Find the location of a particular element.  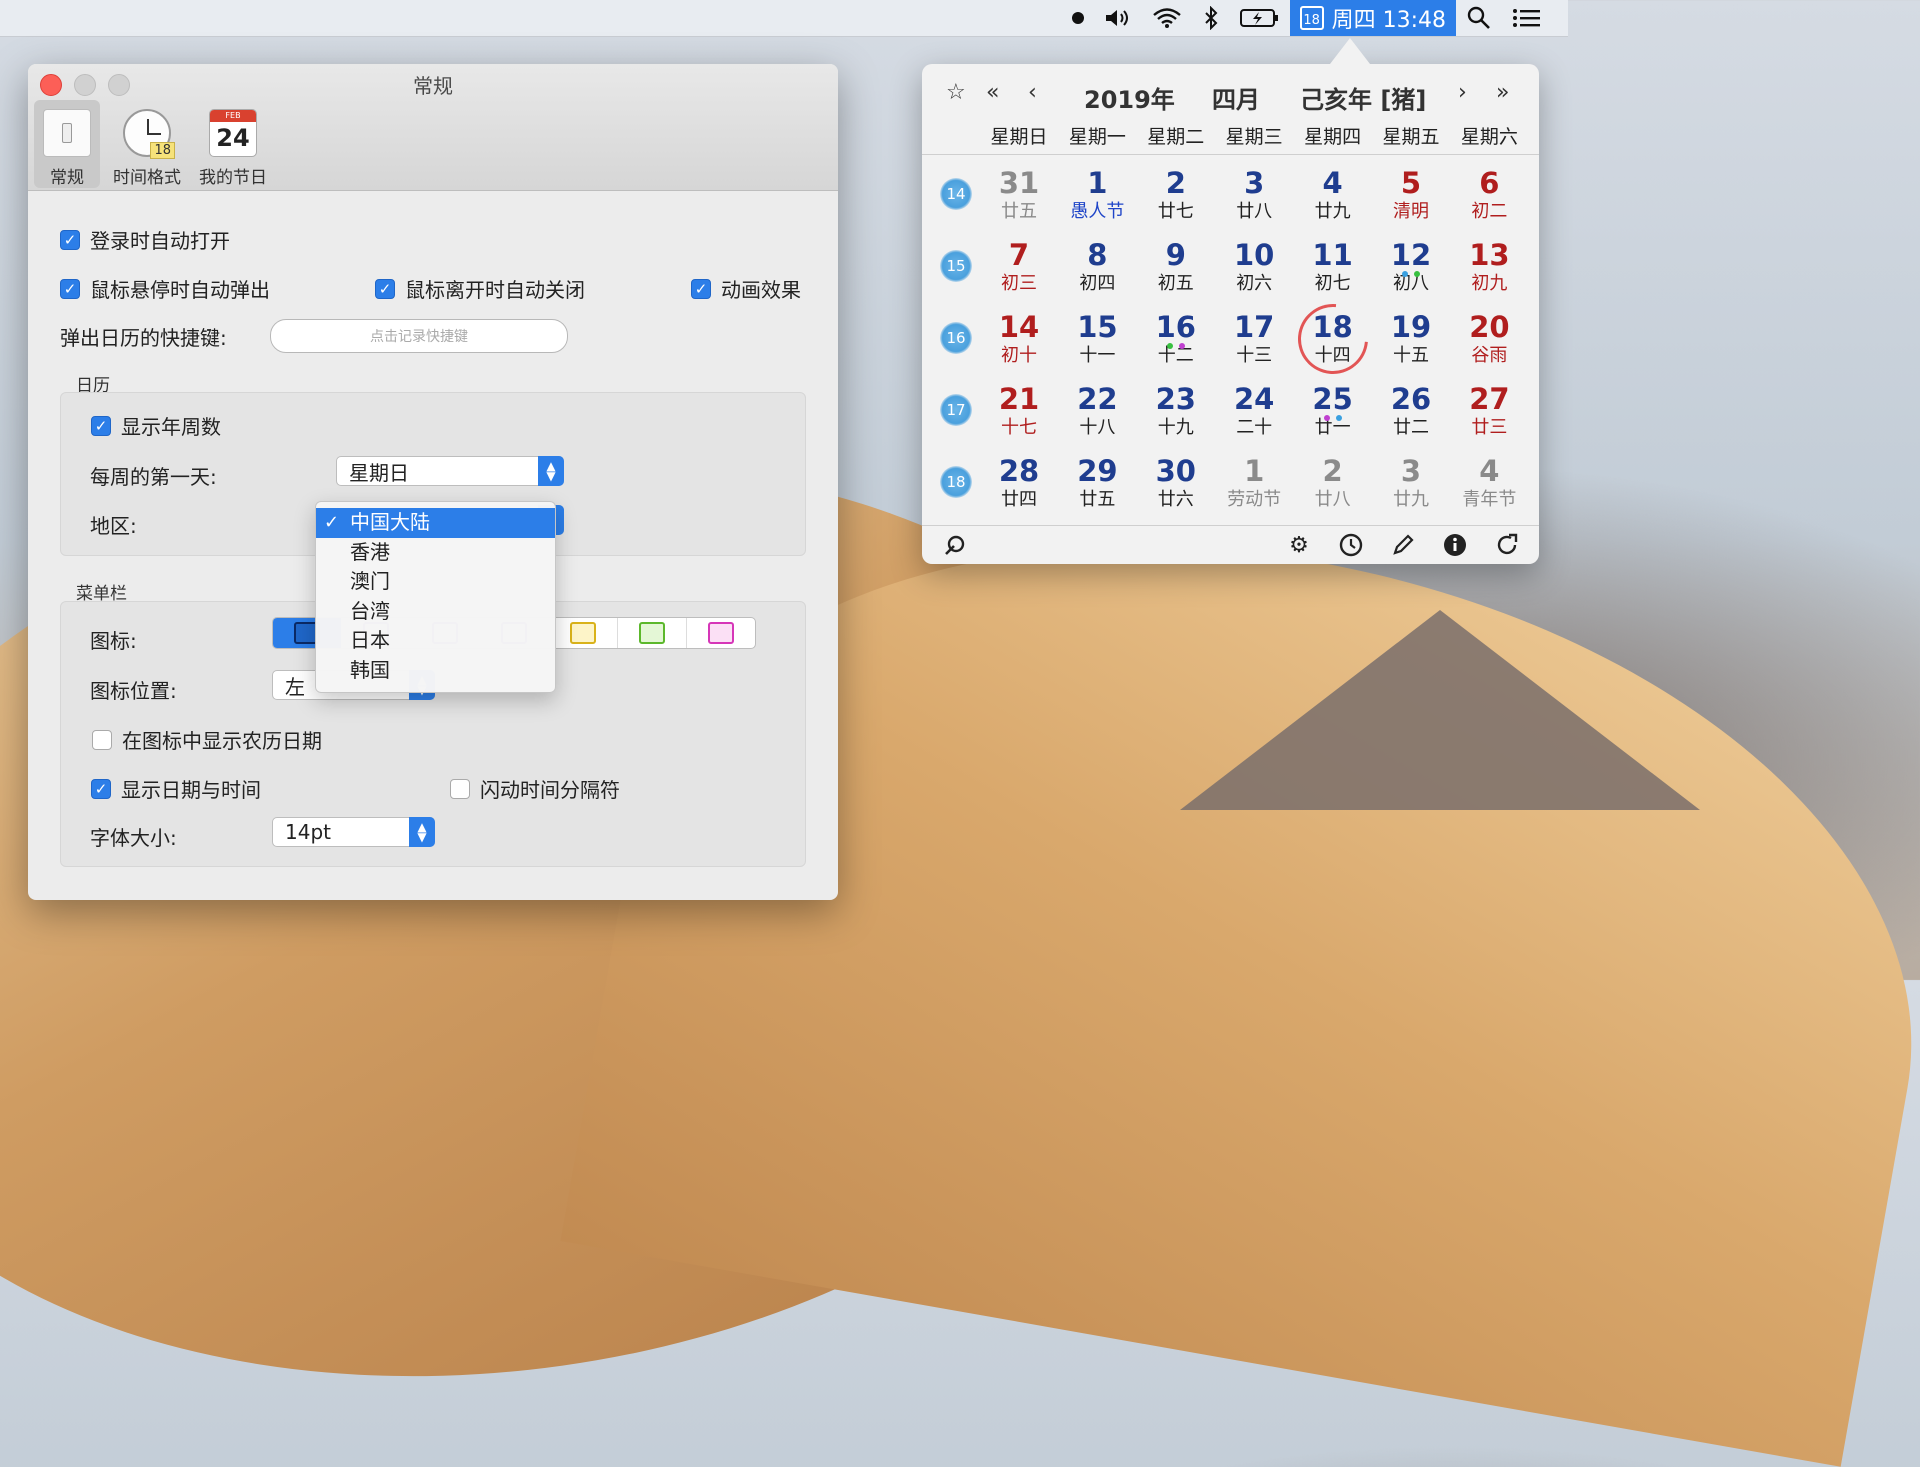

wifi-icon is located at coordinates (1167, 18).